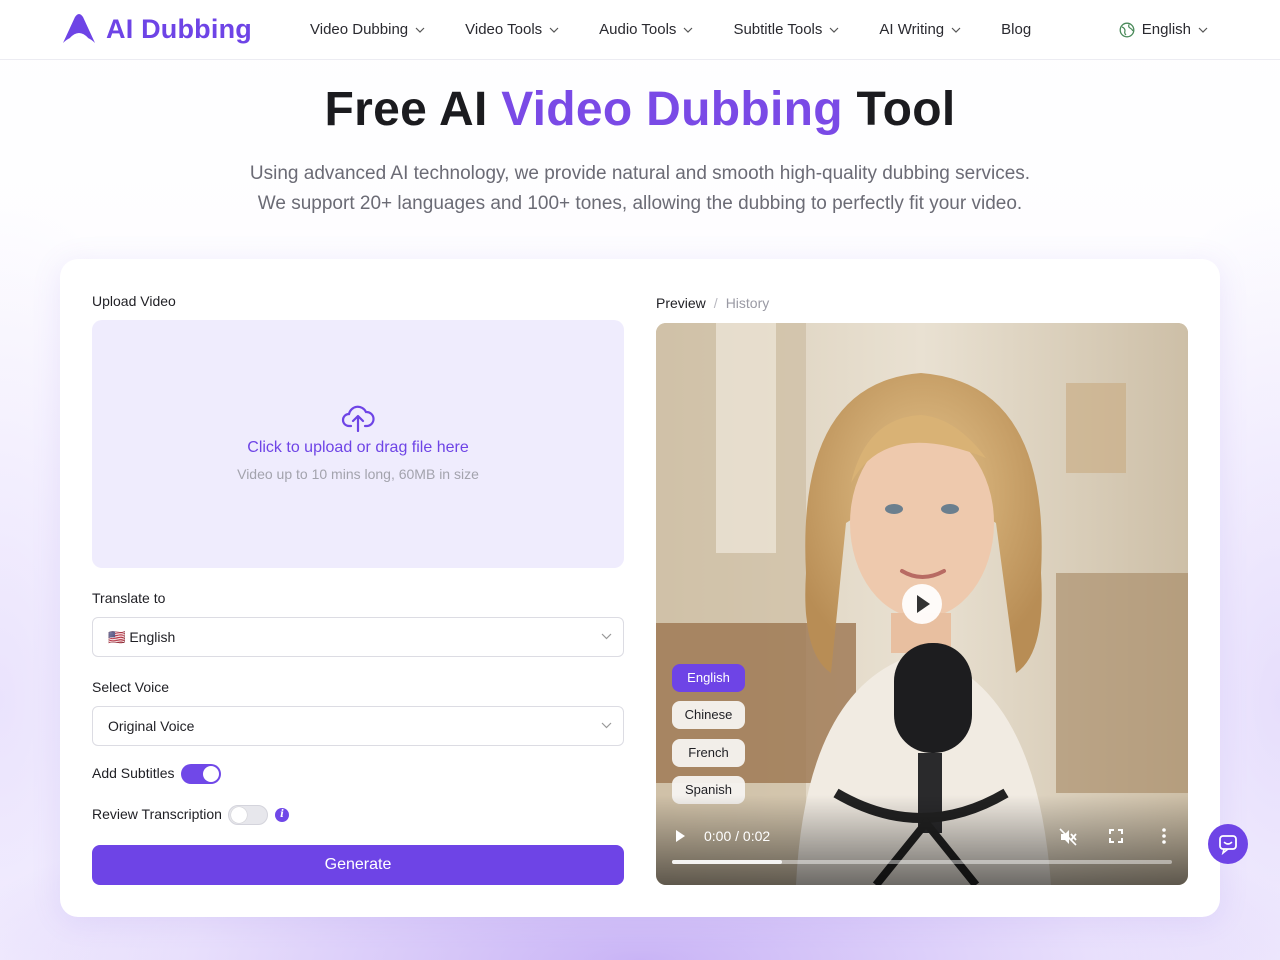 This screenshot has width=1280, height=960. I want to click on subtitles-toggle, so click(201, 774).